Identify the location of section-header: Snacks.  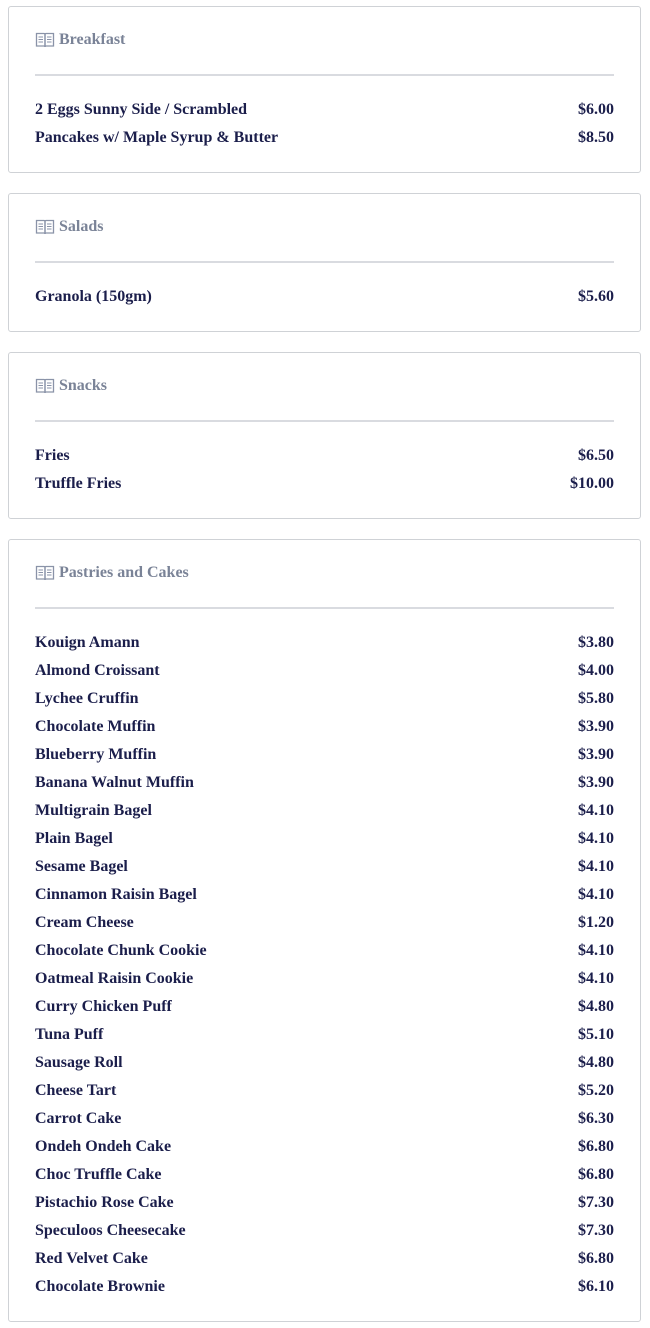
(71, 386).